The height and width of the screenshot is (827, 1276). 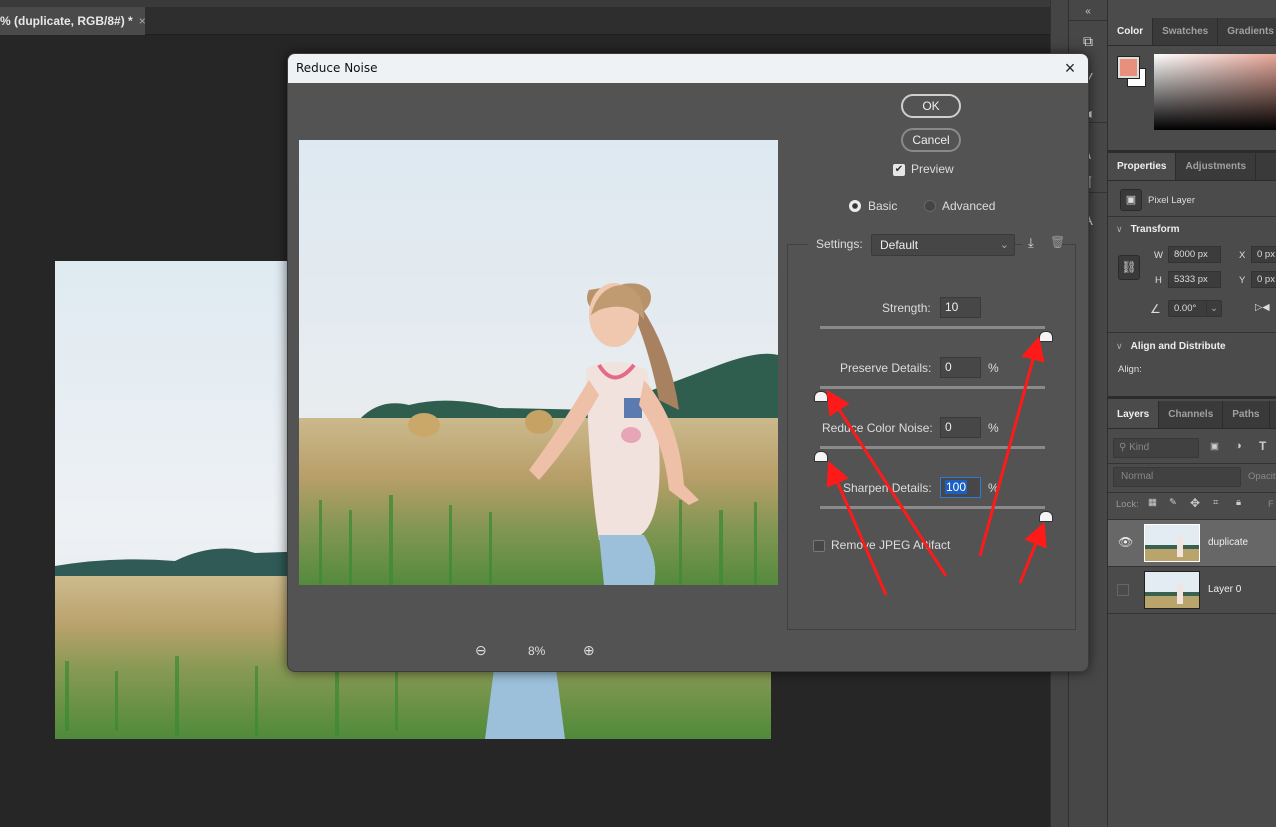 What do you see at coordinates (960, 427) in the screenshot?
I see `reduce-color-noise-input: 0` at bounding box center [960, 427].